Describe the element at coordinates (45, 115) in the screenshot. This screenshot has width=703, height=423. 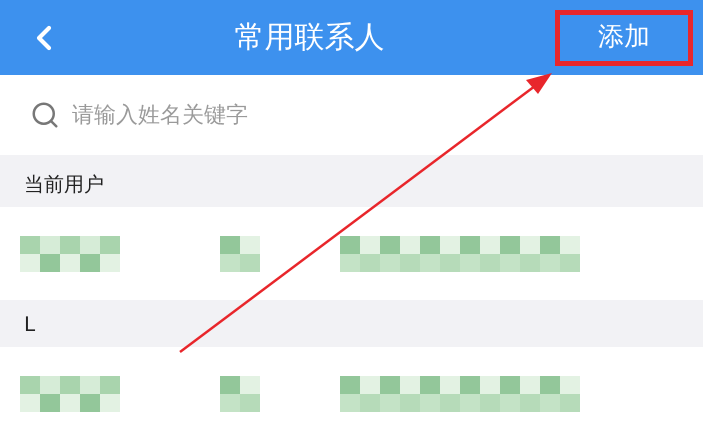
I see `search-icon` at that location.